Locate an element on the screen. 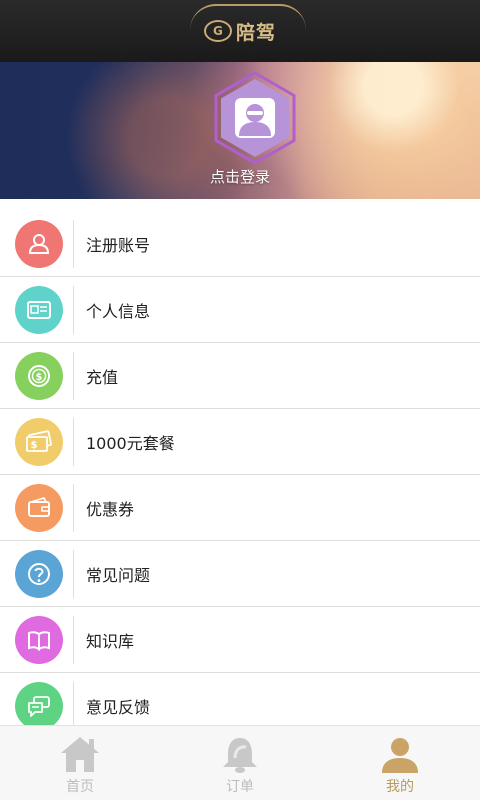 The image size is (480, 800). tab-orders: 订单 is located at coordinates (240, 763).